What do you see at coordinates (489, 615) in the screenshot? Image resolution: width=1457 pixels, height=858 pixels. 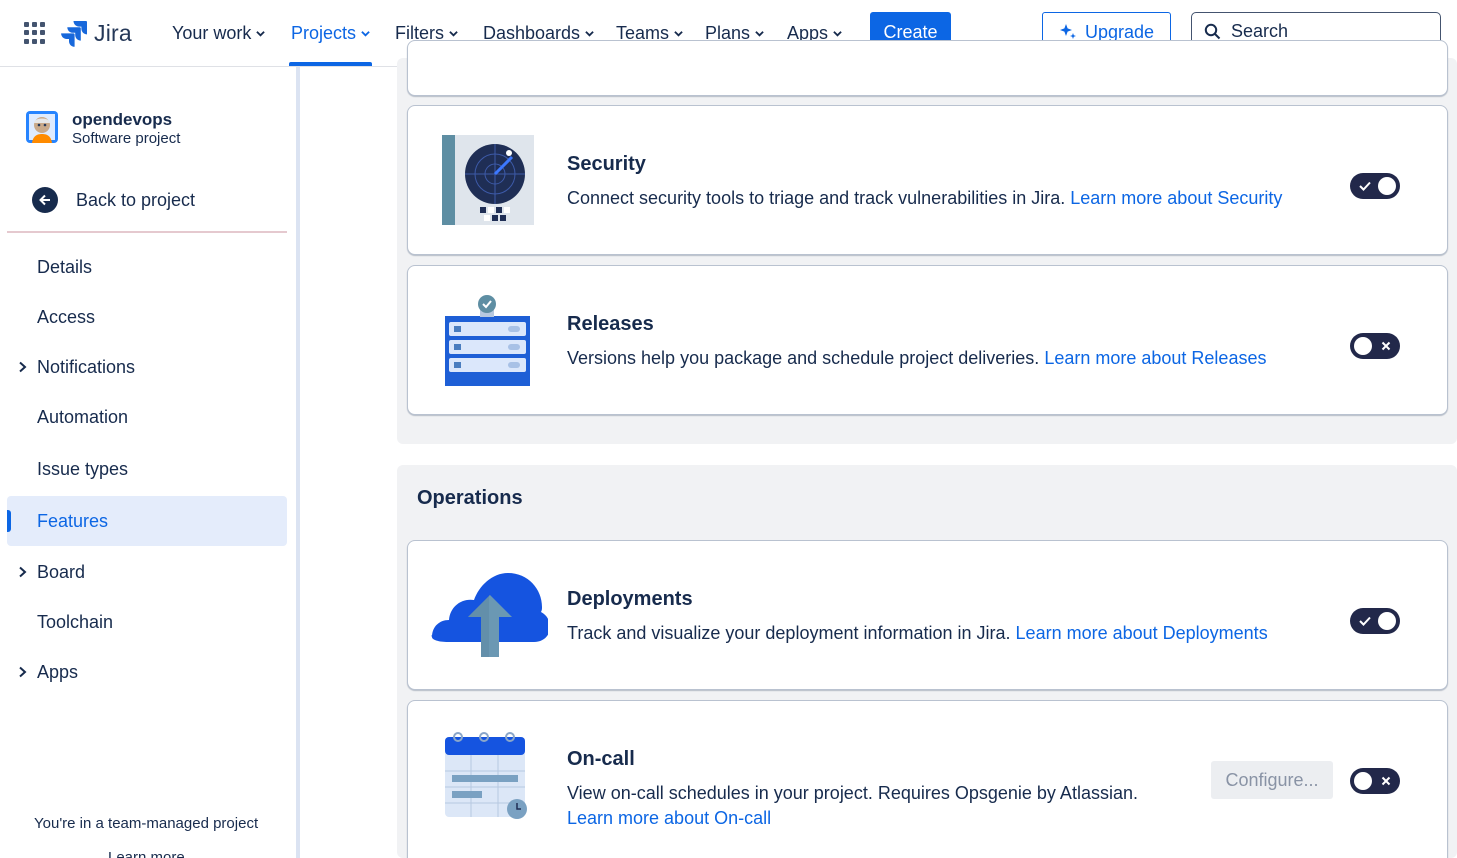 I see `deployments-cloud-illustration` at bounding box center [489, 615].